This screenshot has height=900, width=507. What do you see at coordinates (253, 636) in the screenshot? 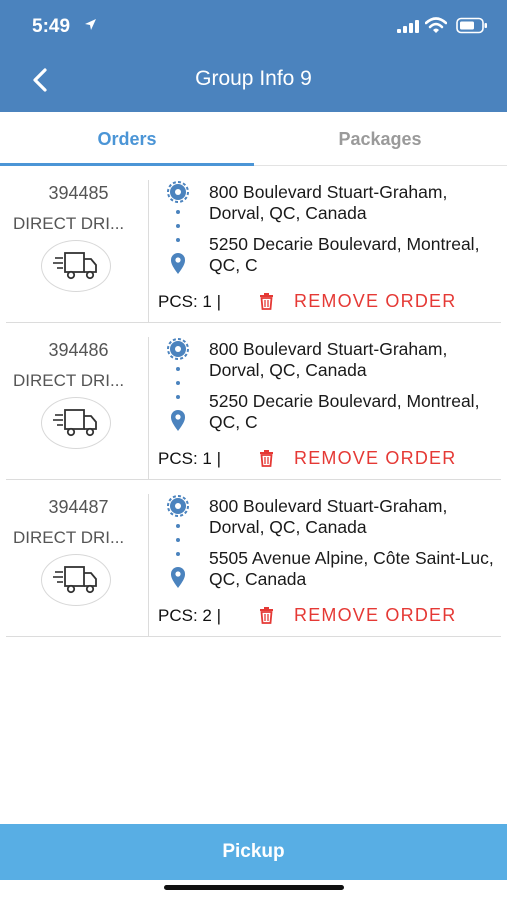
I see `row-divider` at bounding box center [253, 636].